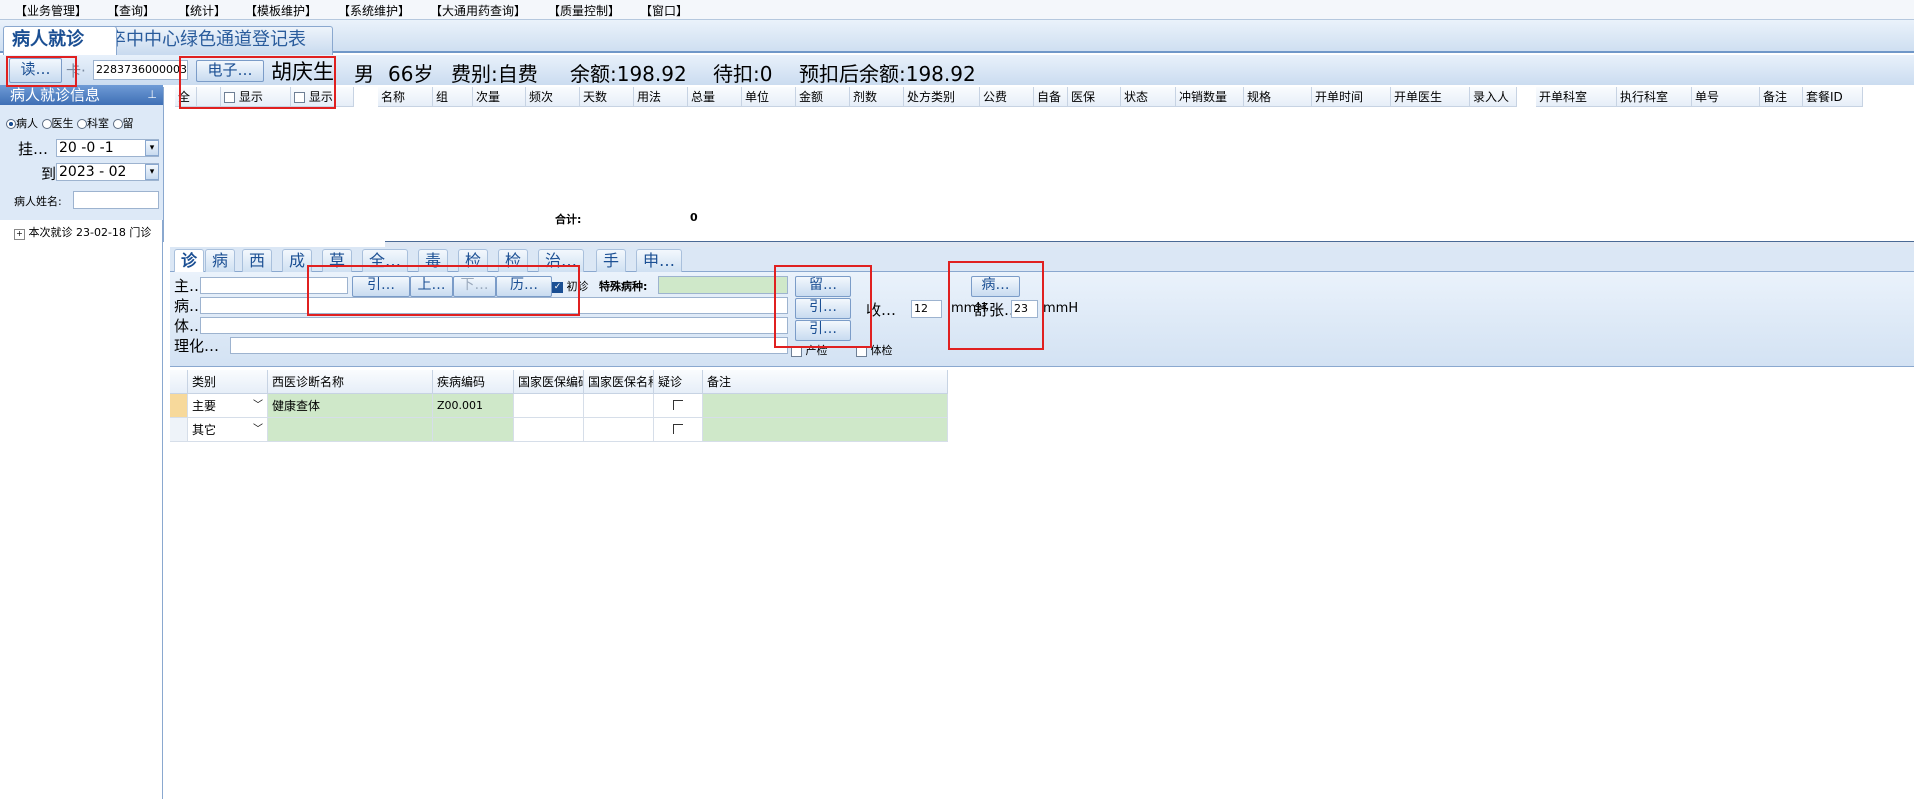 This screenshot has height=799, width=1914. Describe the element at coordinates (607, 97) in the screenshot. I see `col-days: 天数` at that location.